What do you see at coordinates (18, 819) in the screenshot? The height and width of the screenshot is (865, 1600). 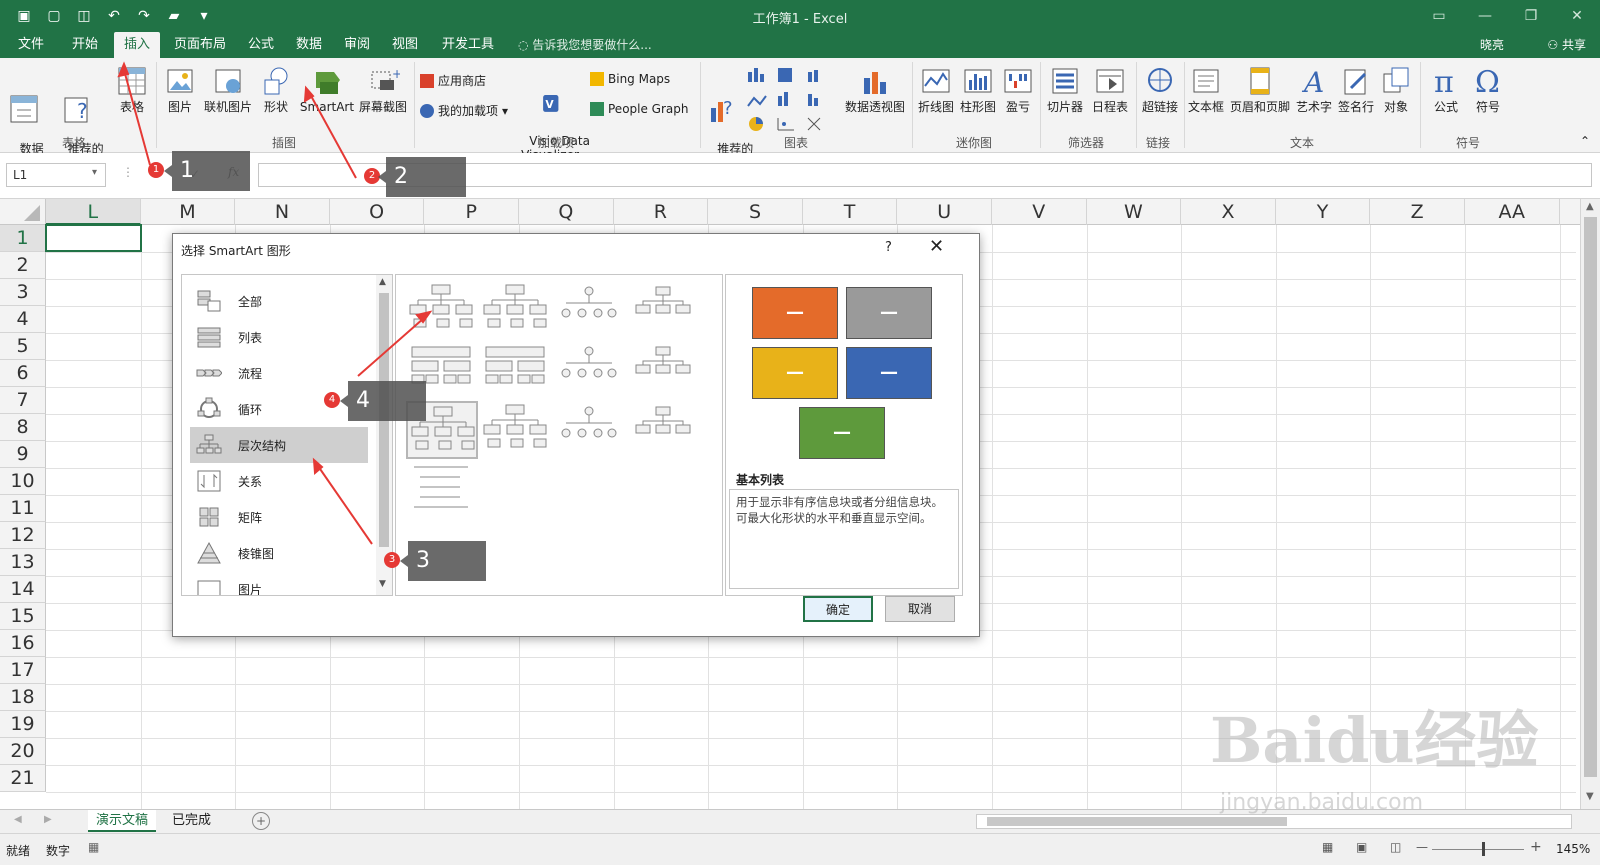 I see `prev-sheet-icon: ◀` at bounding box center [18, 819].